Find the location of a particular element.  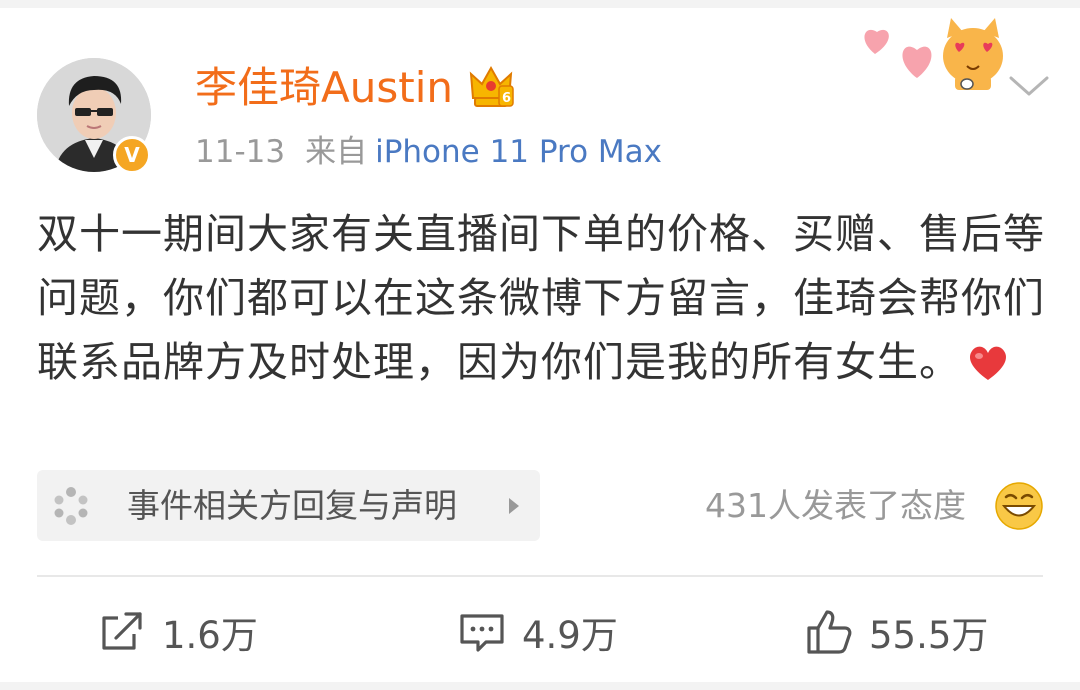

comment-button: 4.9万 is located at coordinates (538, 632).